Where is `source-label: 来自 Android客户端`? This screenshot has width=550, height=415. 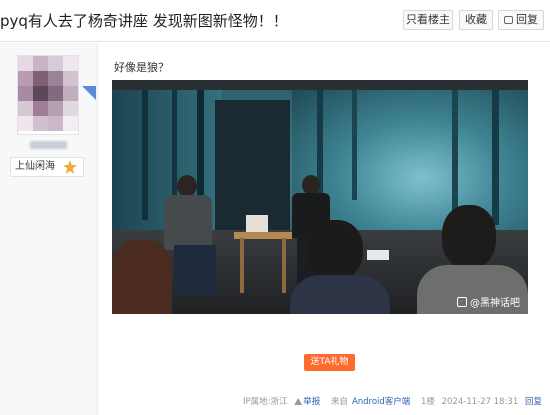
source-label: 来自 Android客户端 is located at coordinates (372, 402).